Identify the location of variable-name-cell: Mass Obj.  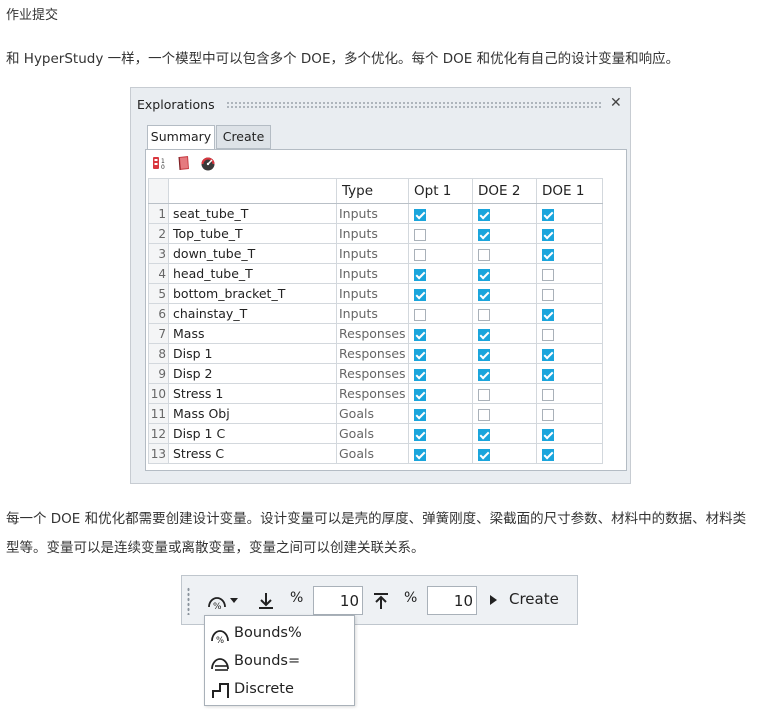
(252, 413).